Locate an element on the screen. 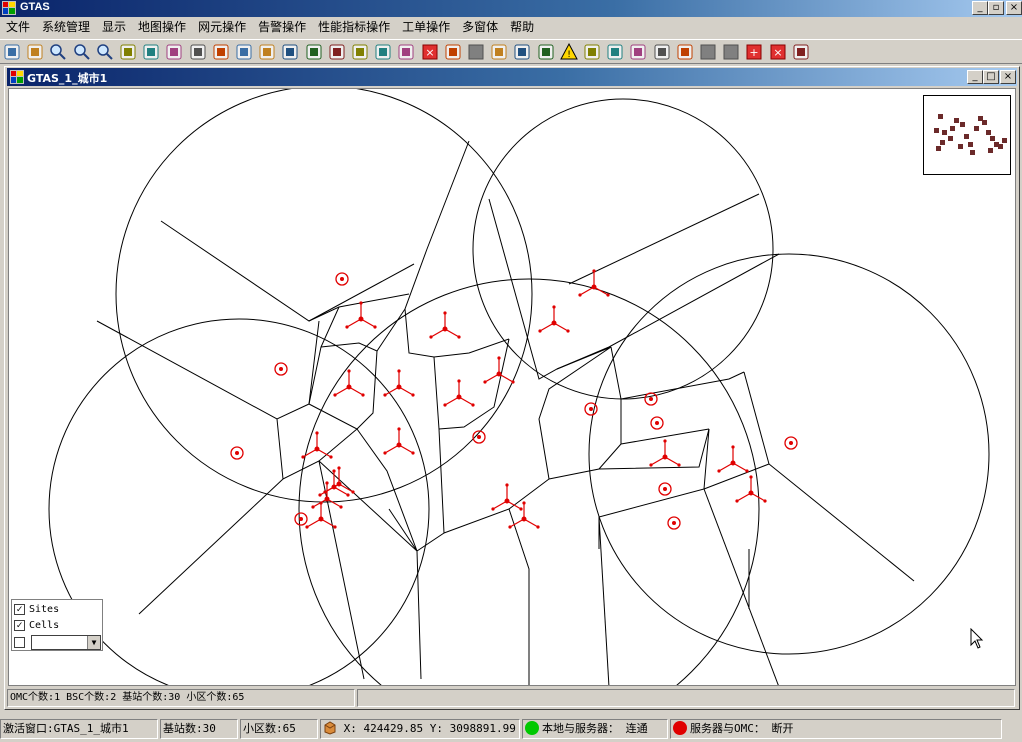 Image resolution: width=1022 pixels, height=742 pixels. menu-system: 系统管理 is located at coordinates (66, 27).